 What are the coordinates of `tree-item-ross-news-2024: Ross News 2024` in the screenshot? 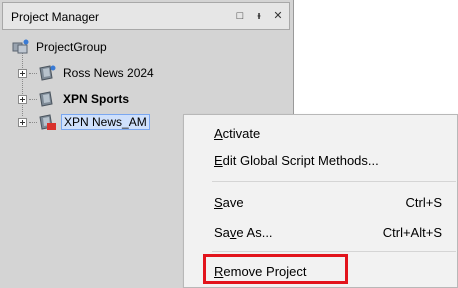 It's located at (87, 73).